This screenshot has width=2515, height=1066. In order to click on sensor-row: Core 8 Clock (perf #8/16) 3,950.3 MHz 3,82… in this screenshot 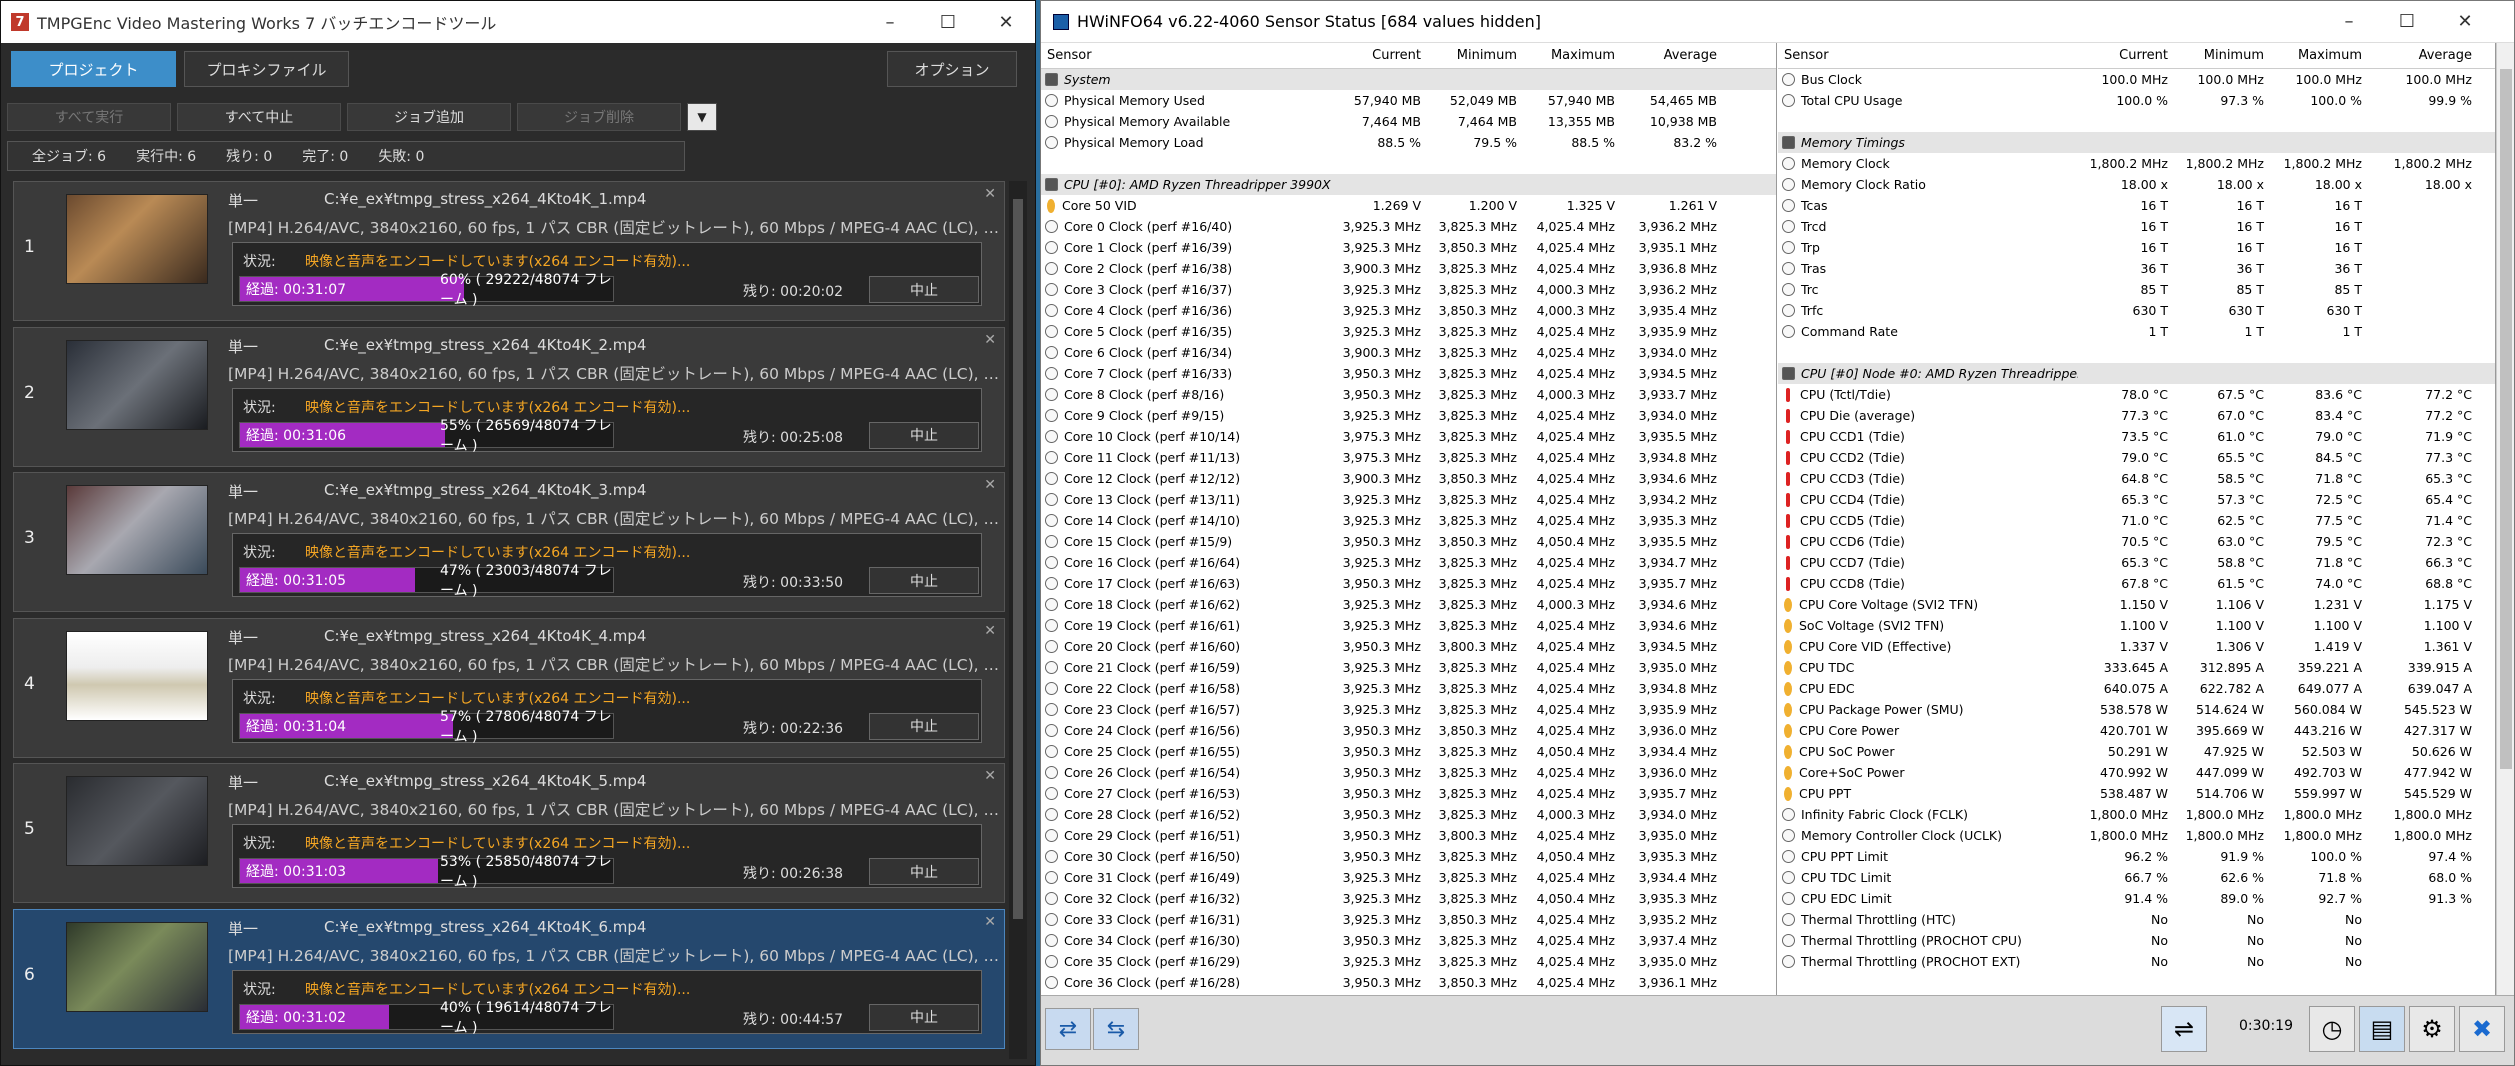, I will do `click(1408, 394)`.